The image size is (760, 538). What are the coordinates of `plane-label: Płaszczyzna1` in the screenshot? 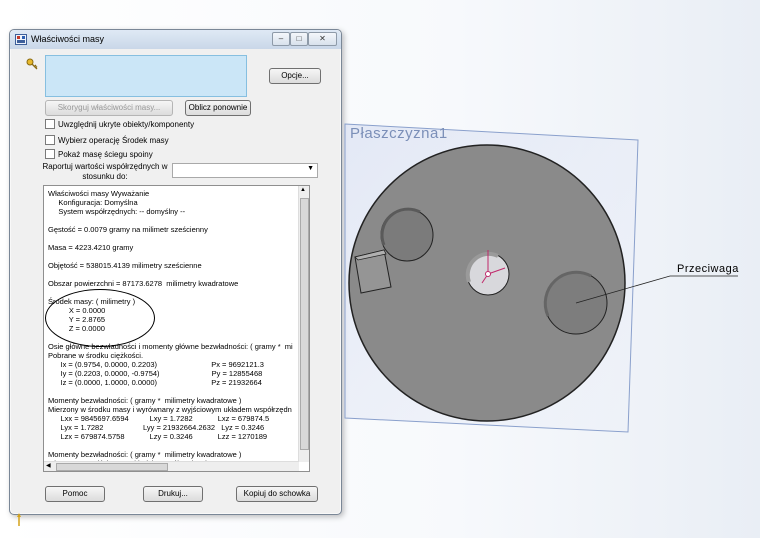 It's located at (399, 133).